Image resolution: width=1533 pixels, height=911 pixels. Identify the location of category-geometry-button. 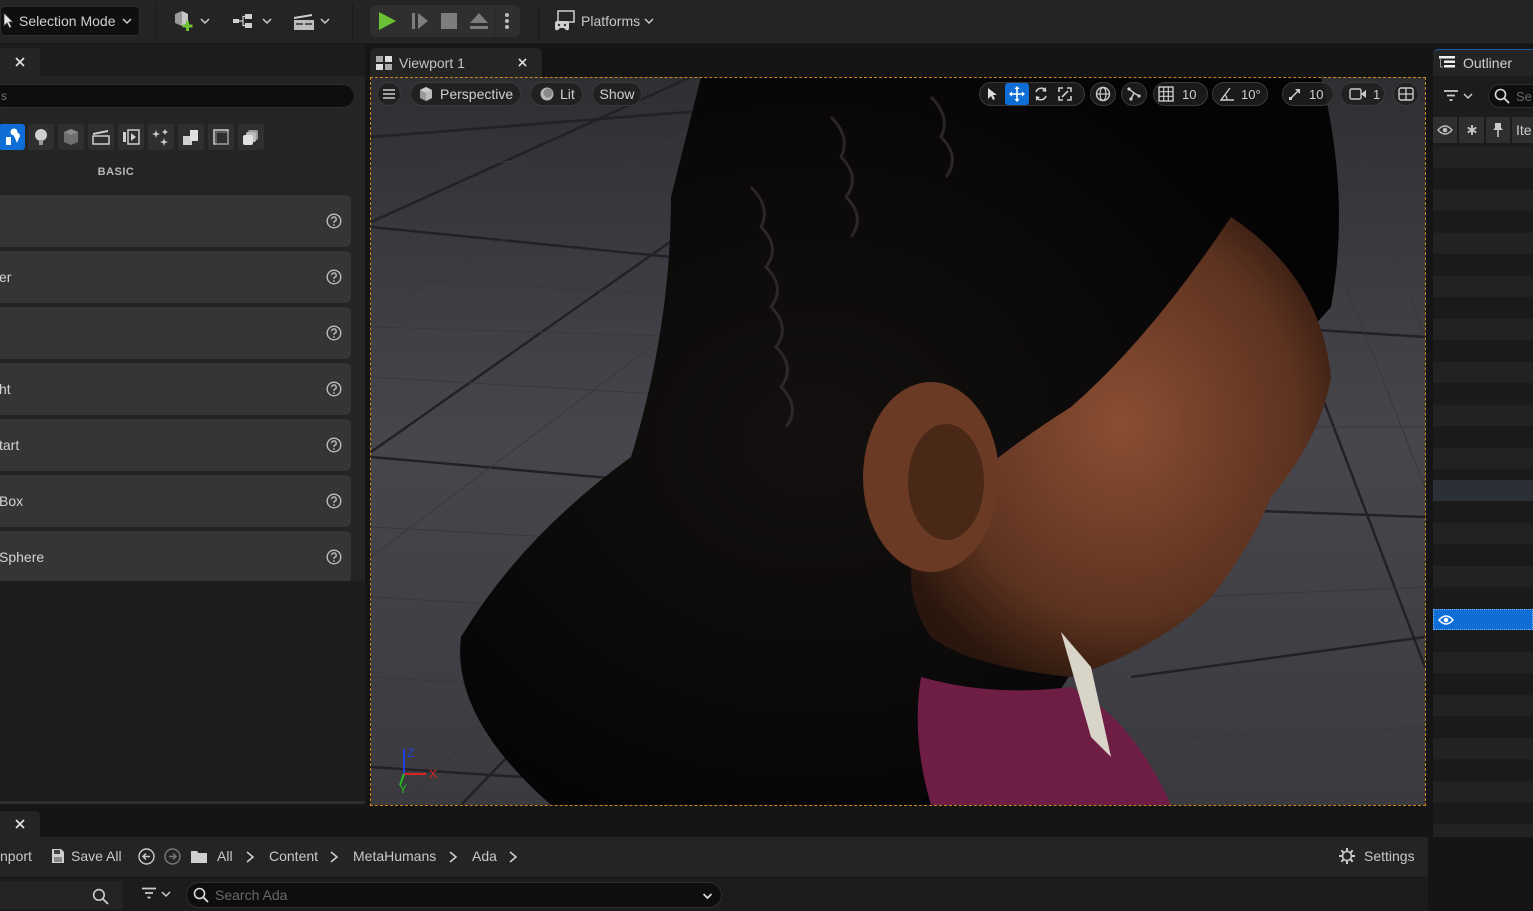
(221, 137).